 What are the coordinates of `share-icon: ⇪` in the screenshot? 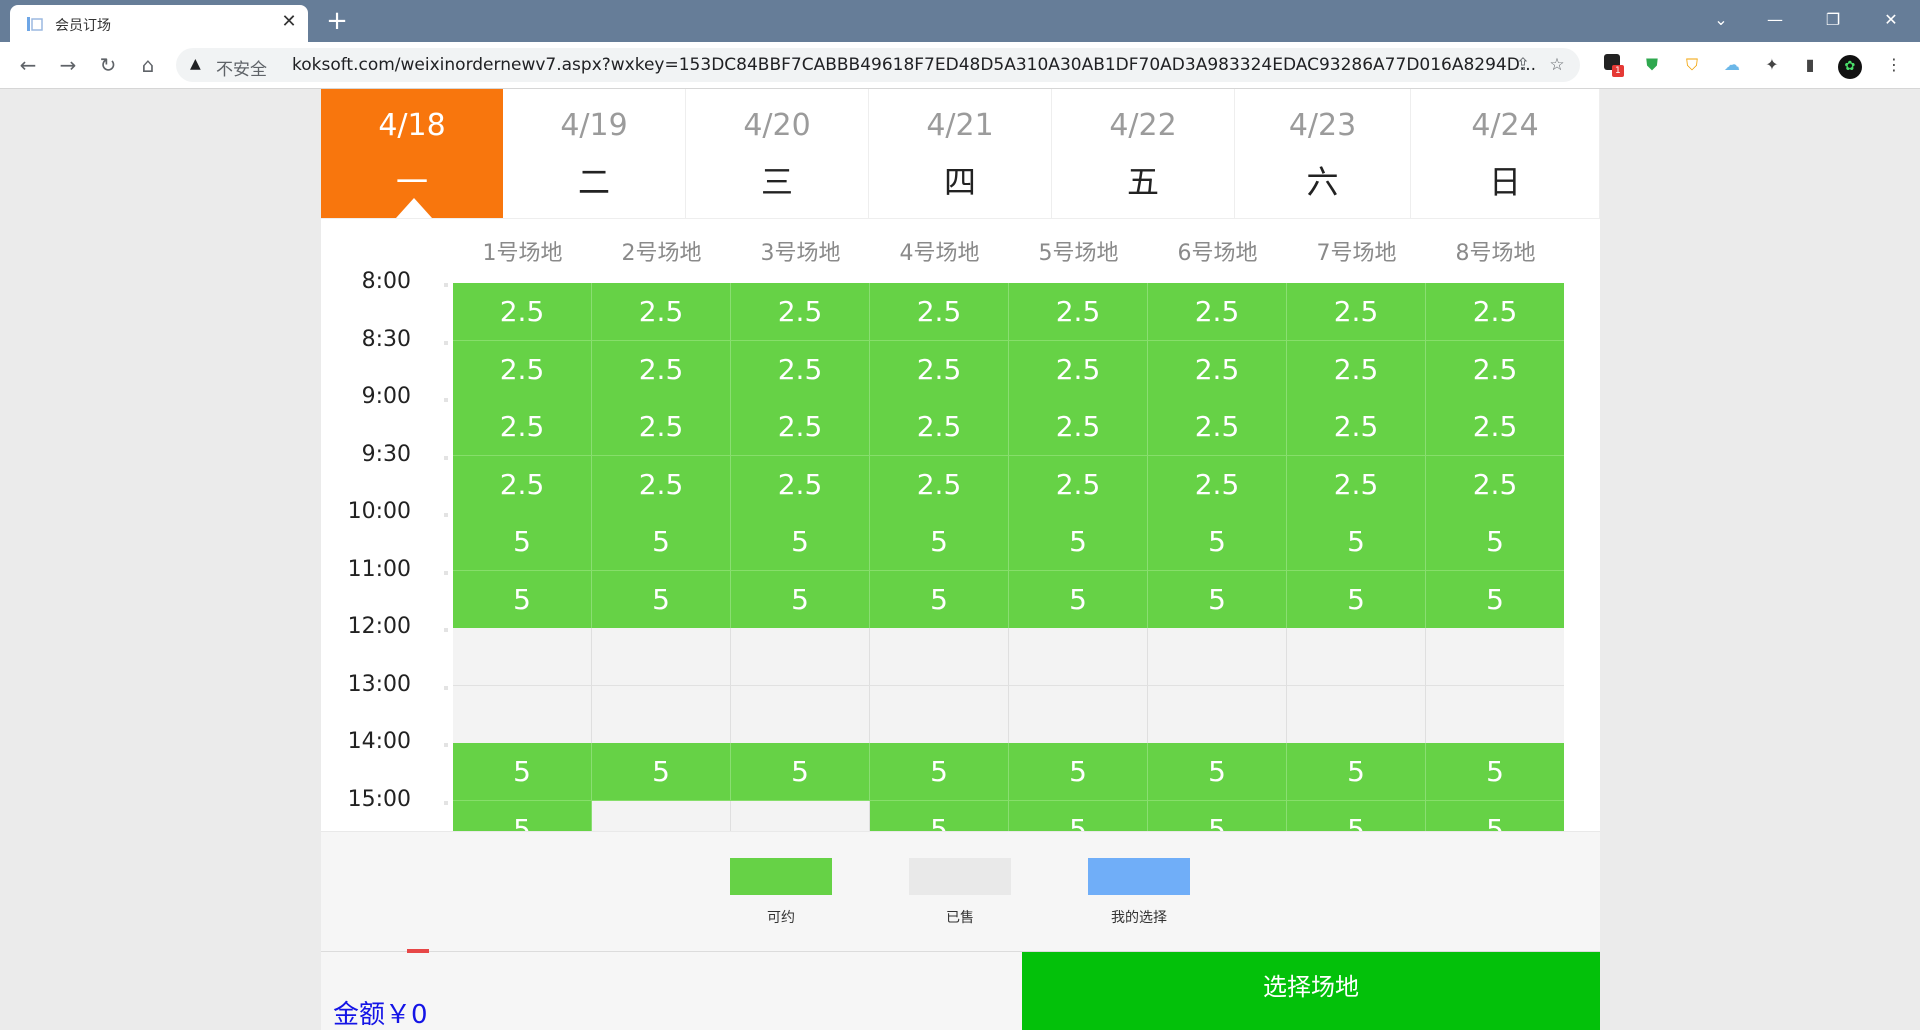 It's located at (1523, 65).